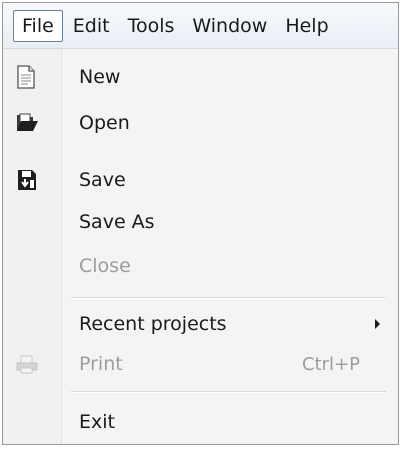 This screenshot has width=403, height=449. I want to click on menu-edit: Edit, so click(91, 26).